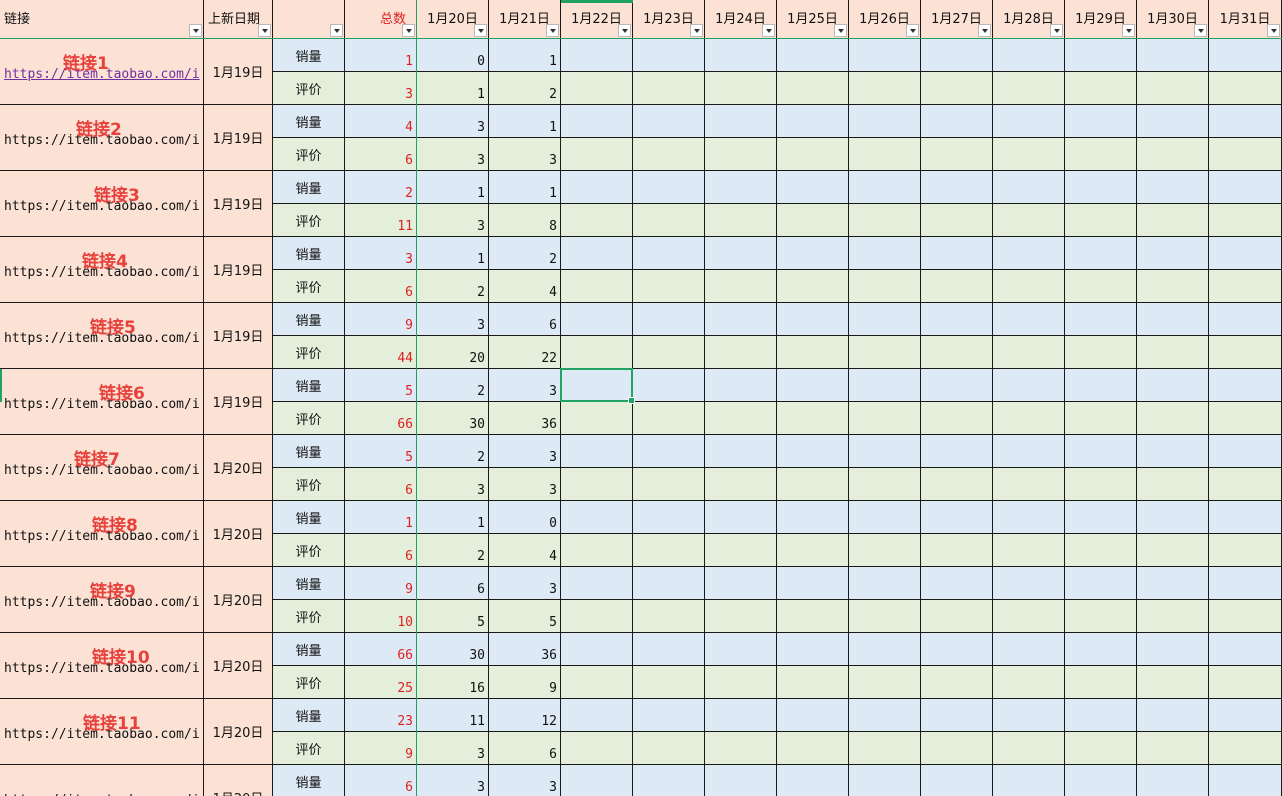  I want to click on header-metric, so click(309, 19).